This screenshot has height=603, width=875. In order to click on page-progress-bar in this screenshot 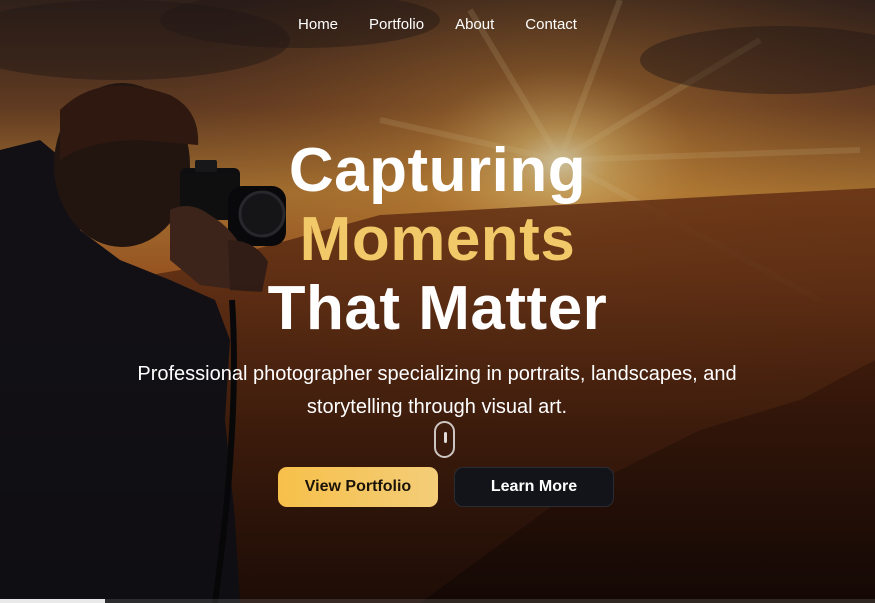, I will do `click(437, 601)`.